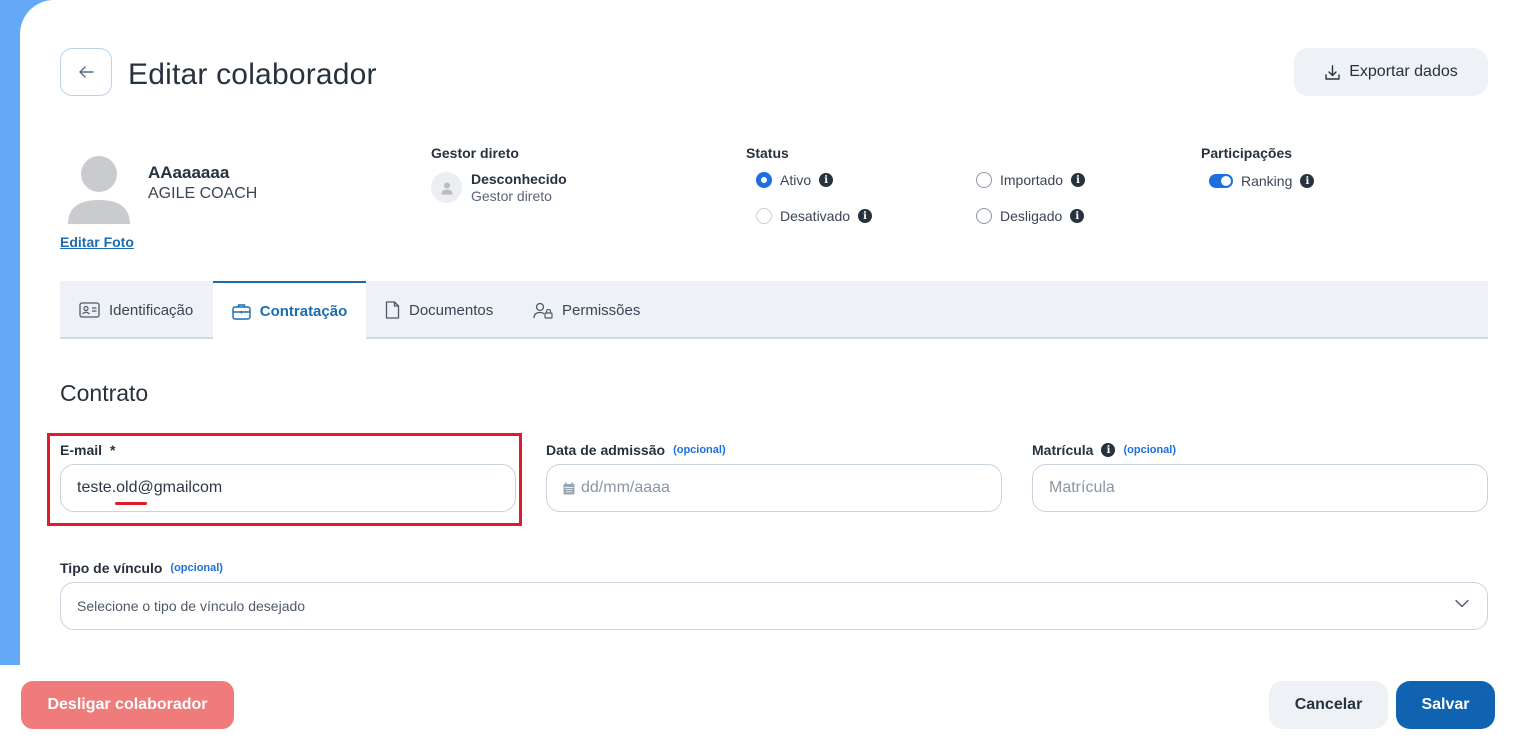 The image size is (1515, 738). Describe the element at coordinates (601, 310) in the screenshot. I see `tab-label: Permissões` at that location.